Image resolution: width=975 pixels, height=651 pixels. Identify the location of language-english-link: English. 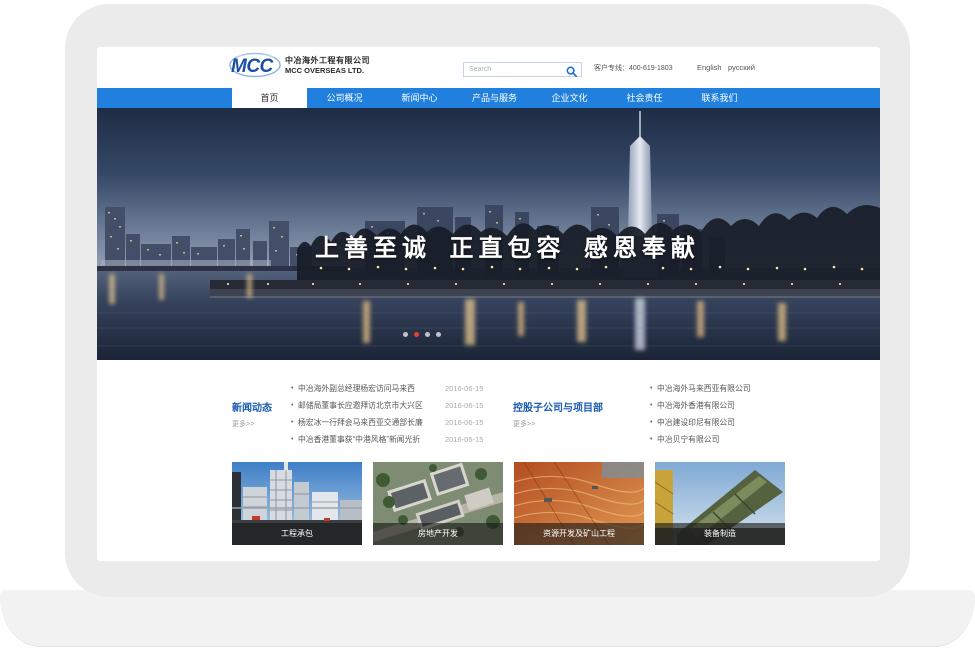
(709, 67).